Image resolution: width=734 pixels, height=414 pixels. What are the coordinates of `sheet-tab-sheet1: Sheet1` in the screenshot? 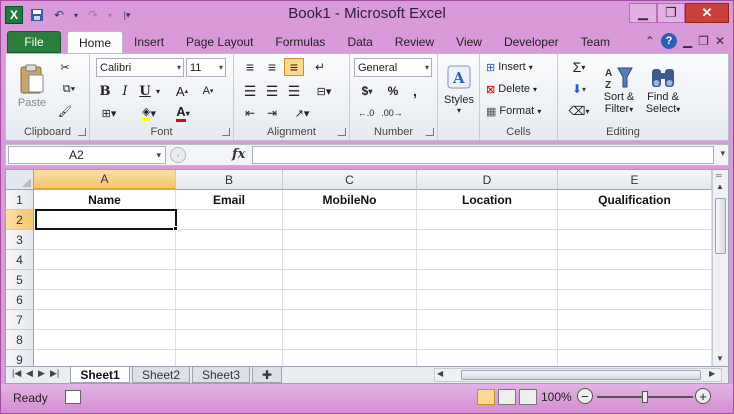 It's located at (100, 375).